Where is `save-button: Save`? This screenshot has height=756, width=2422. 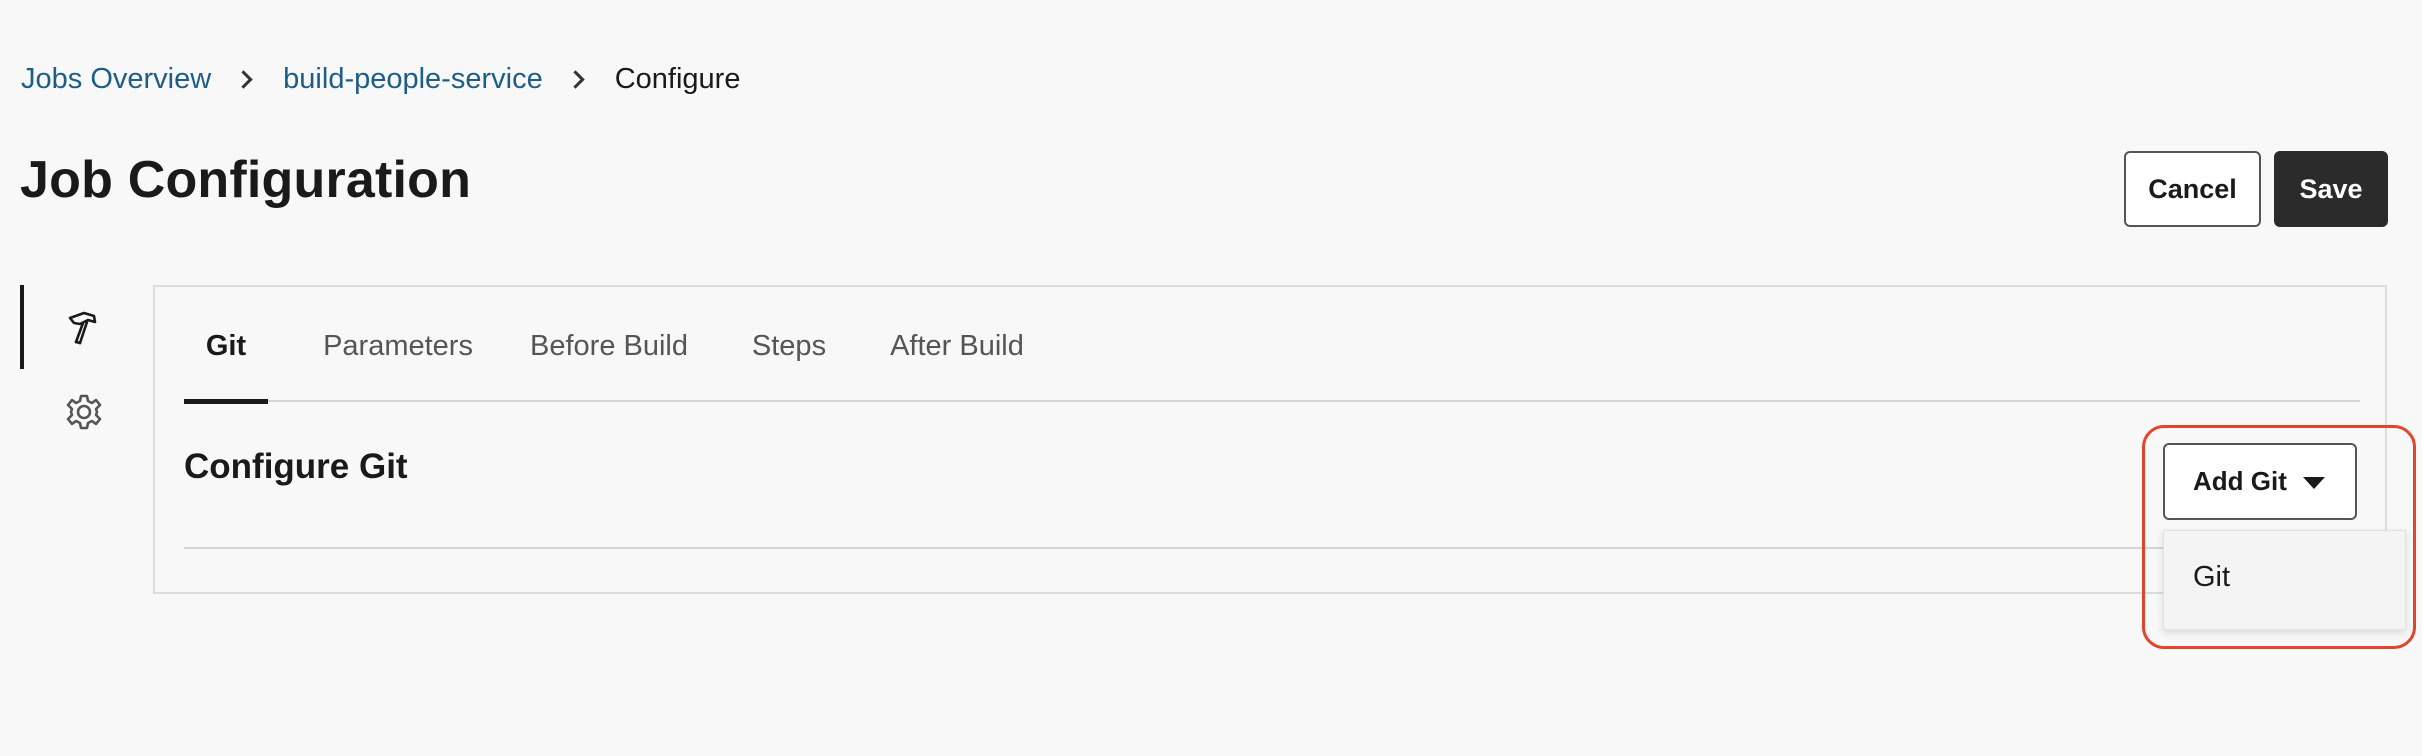 save-button: Save is located at coordinates (2331, 189).